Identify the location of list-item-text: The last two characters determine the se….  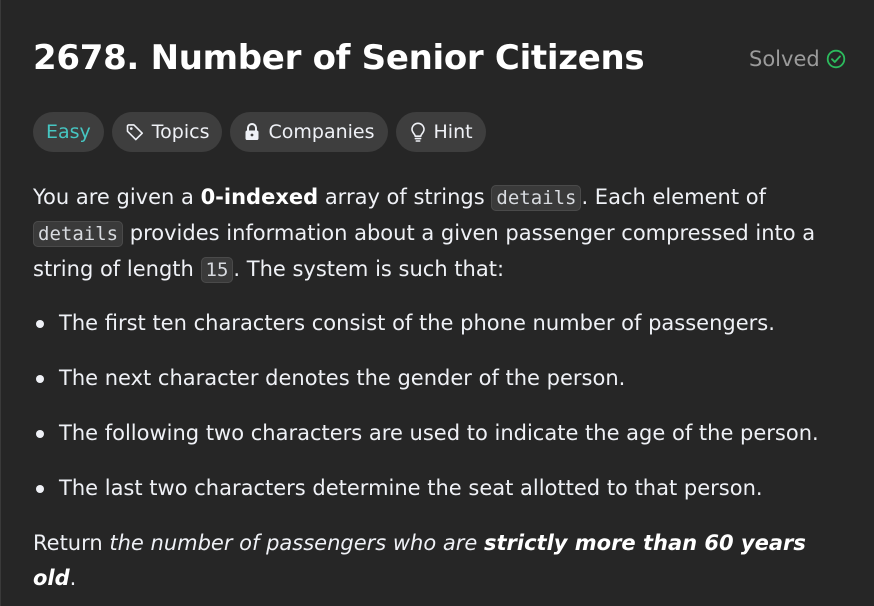
(411, 488).